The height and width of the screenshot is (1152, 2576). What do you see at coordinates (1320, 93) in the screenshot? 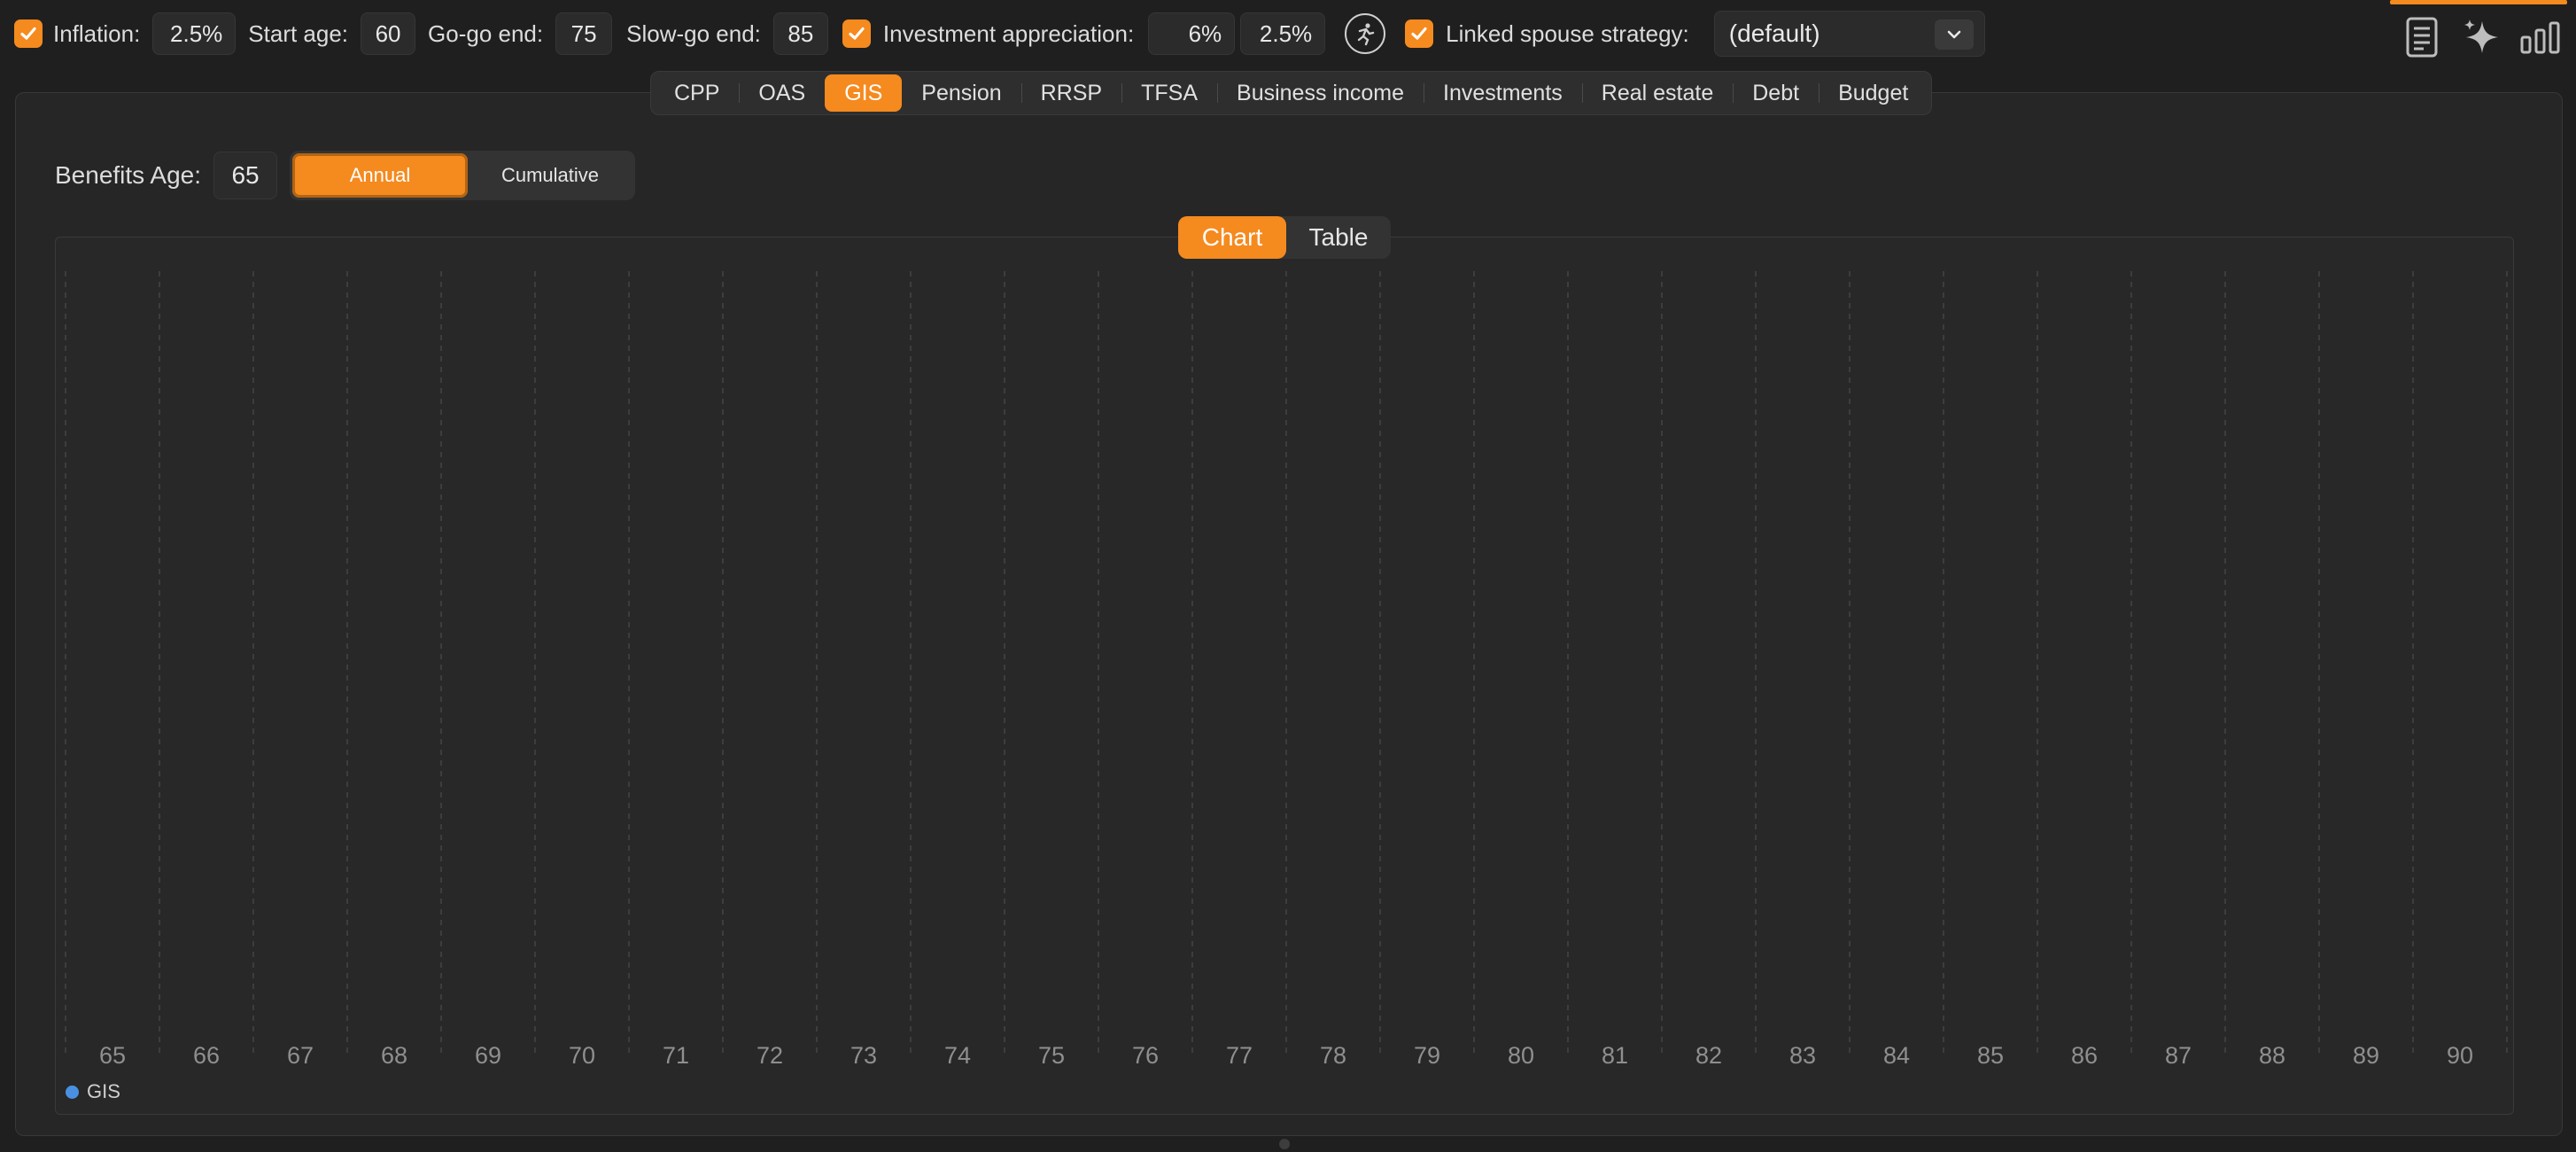
I see `tab-business-income: Business income` at bounding box center [1320, 93].